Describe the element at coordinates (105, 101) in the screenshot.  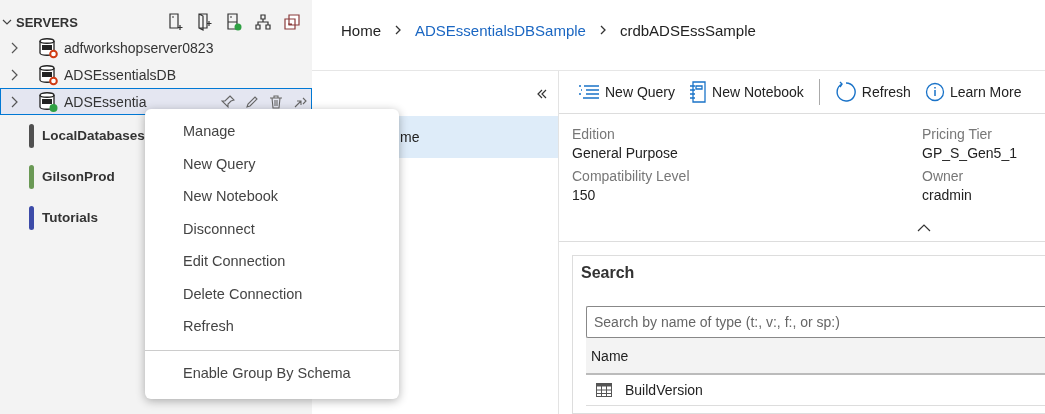
I see `server-name: ADSEssentia` at that location.